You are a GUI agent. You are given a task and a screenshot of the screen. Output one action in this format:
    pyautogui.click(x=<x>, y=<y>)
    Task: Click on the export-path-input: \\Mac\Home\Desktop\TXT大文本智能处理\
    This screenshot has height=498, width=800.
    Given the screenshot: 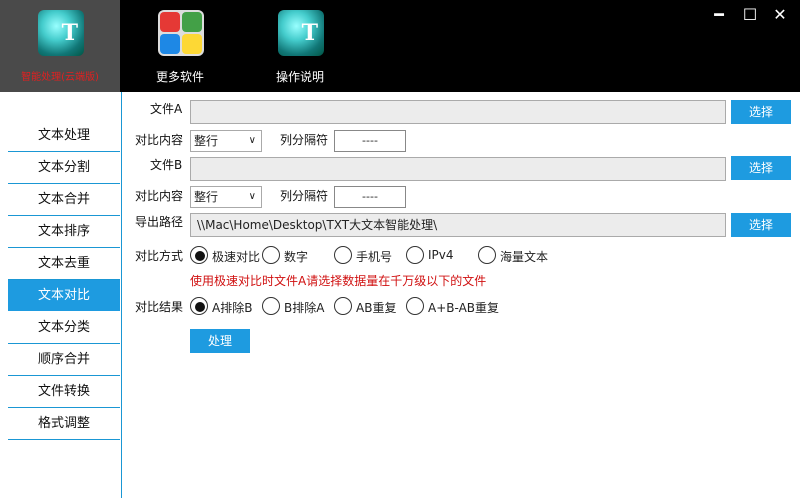 What is the action you would take?
    pyautogui.click(x=458, y=225)
    